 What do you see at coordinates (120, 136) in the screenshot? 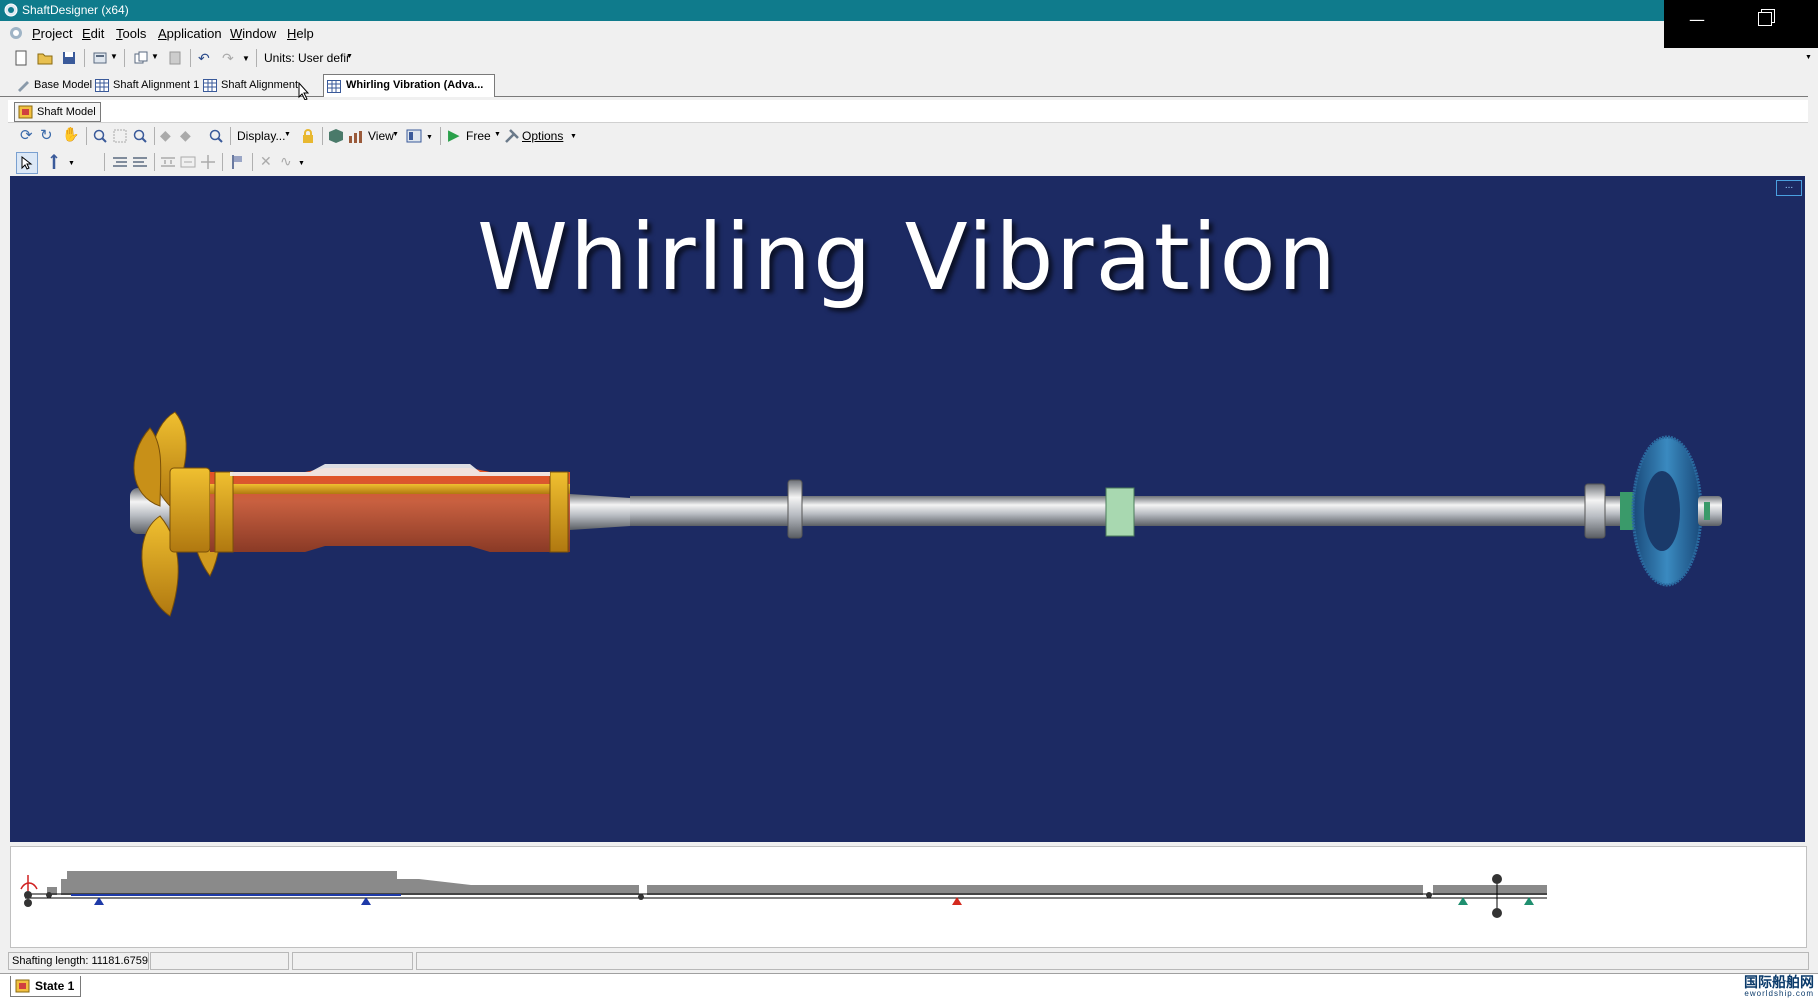
I see `zoom-window-icon` at bounding box center [120, 136].